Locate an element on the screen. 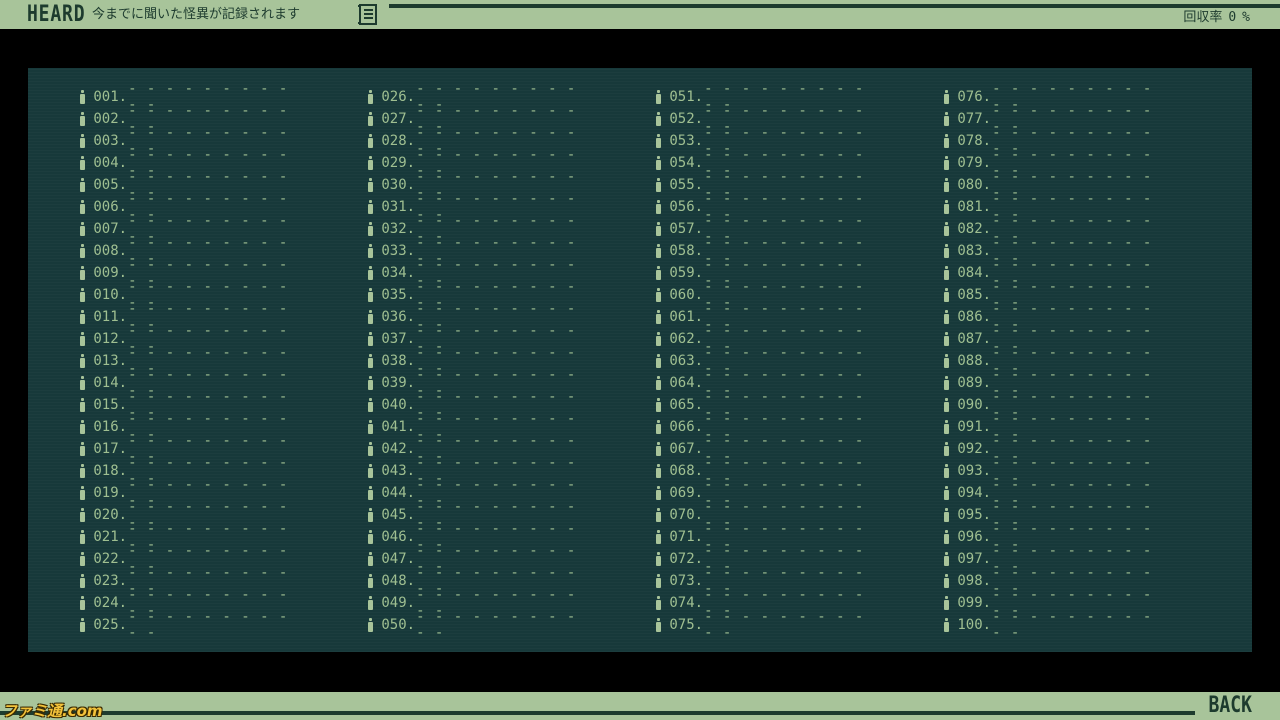 This screenshot has height=720, width=1280. entry-number: 015. is located at coordinates (110, 405).